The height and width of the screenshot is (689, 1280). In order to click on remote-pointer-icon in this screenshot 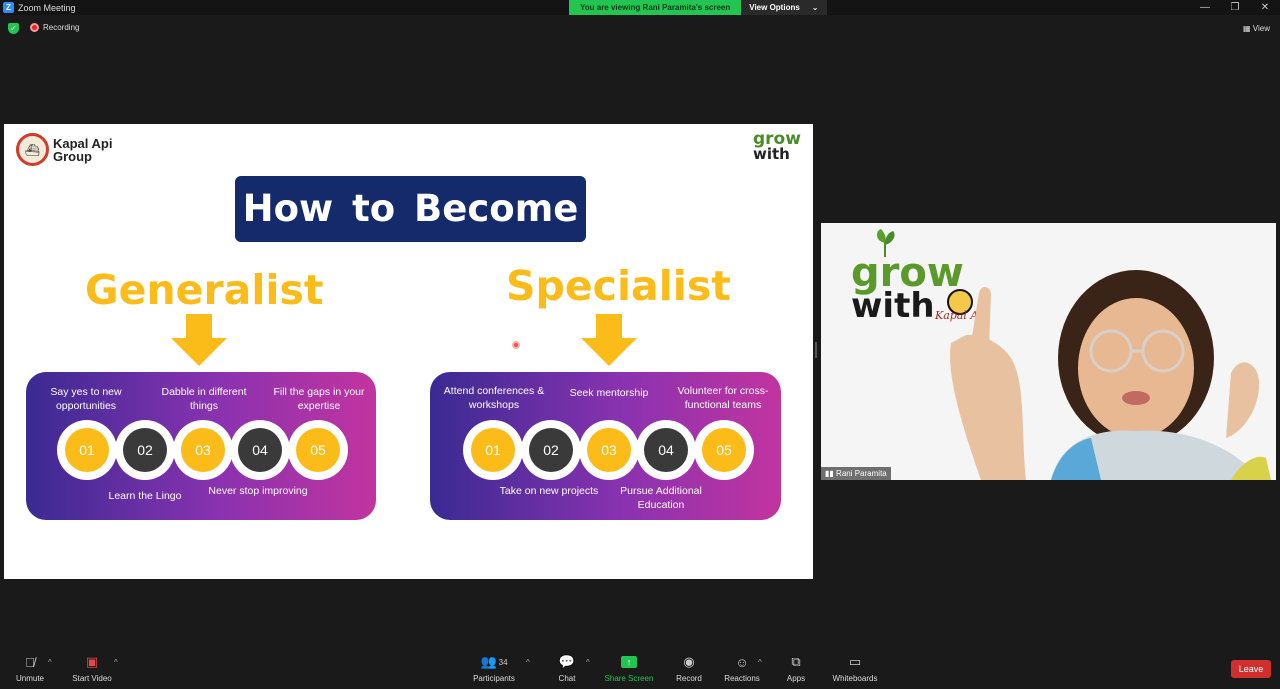, I will do `click(516, 345)`.